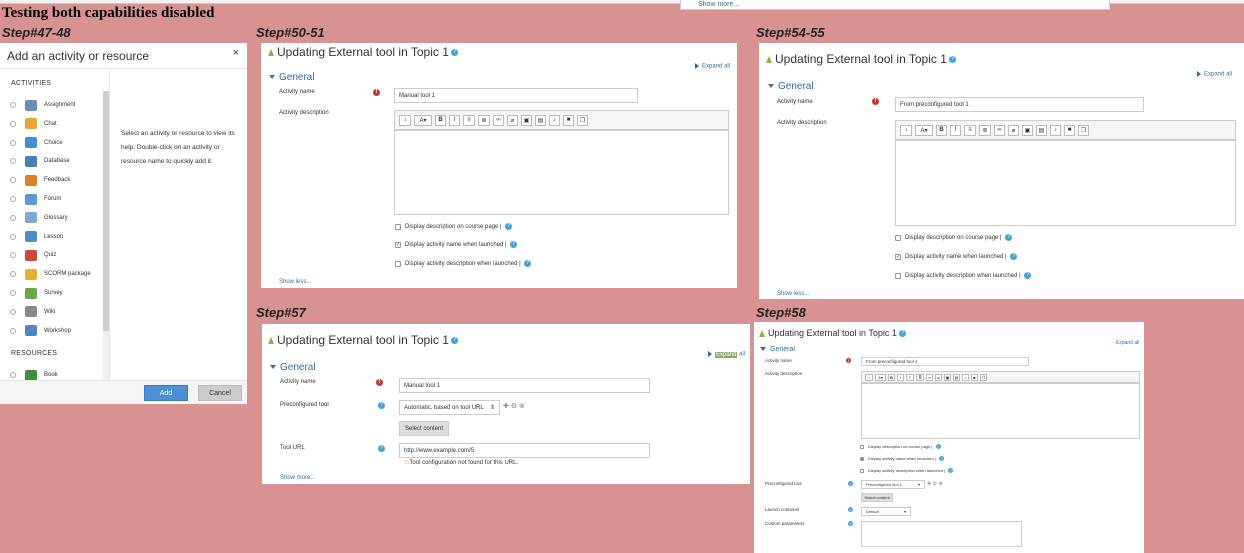 The width and height of the screenshot is (1244, 553). Describe the element at coordinates (51, 293) in the screenshot. I see `chooser-item-survey: Survey` at that location.